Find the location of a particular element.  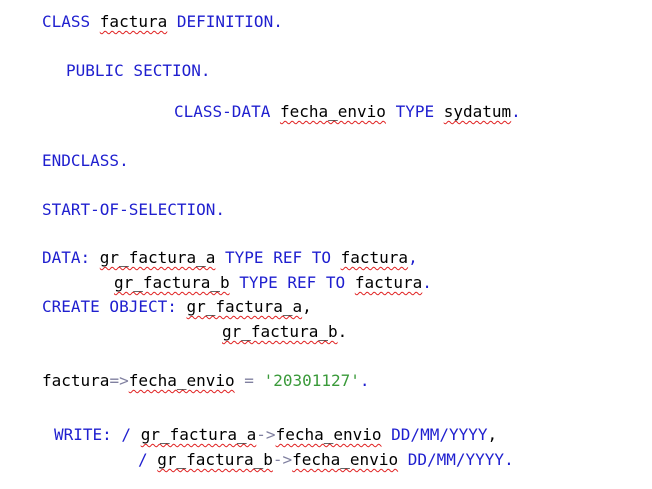

code-token: CREATE OBJECT: is located at coordinates (114, 306).